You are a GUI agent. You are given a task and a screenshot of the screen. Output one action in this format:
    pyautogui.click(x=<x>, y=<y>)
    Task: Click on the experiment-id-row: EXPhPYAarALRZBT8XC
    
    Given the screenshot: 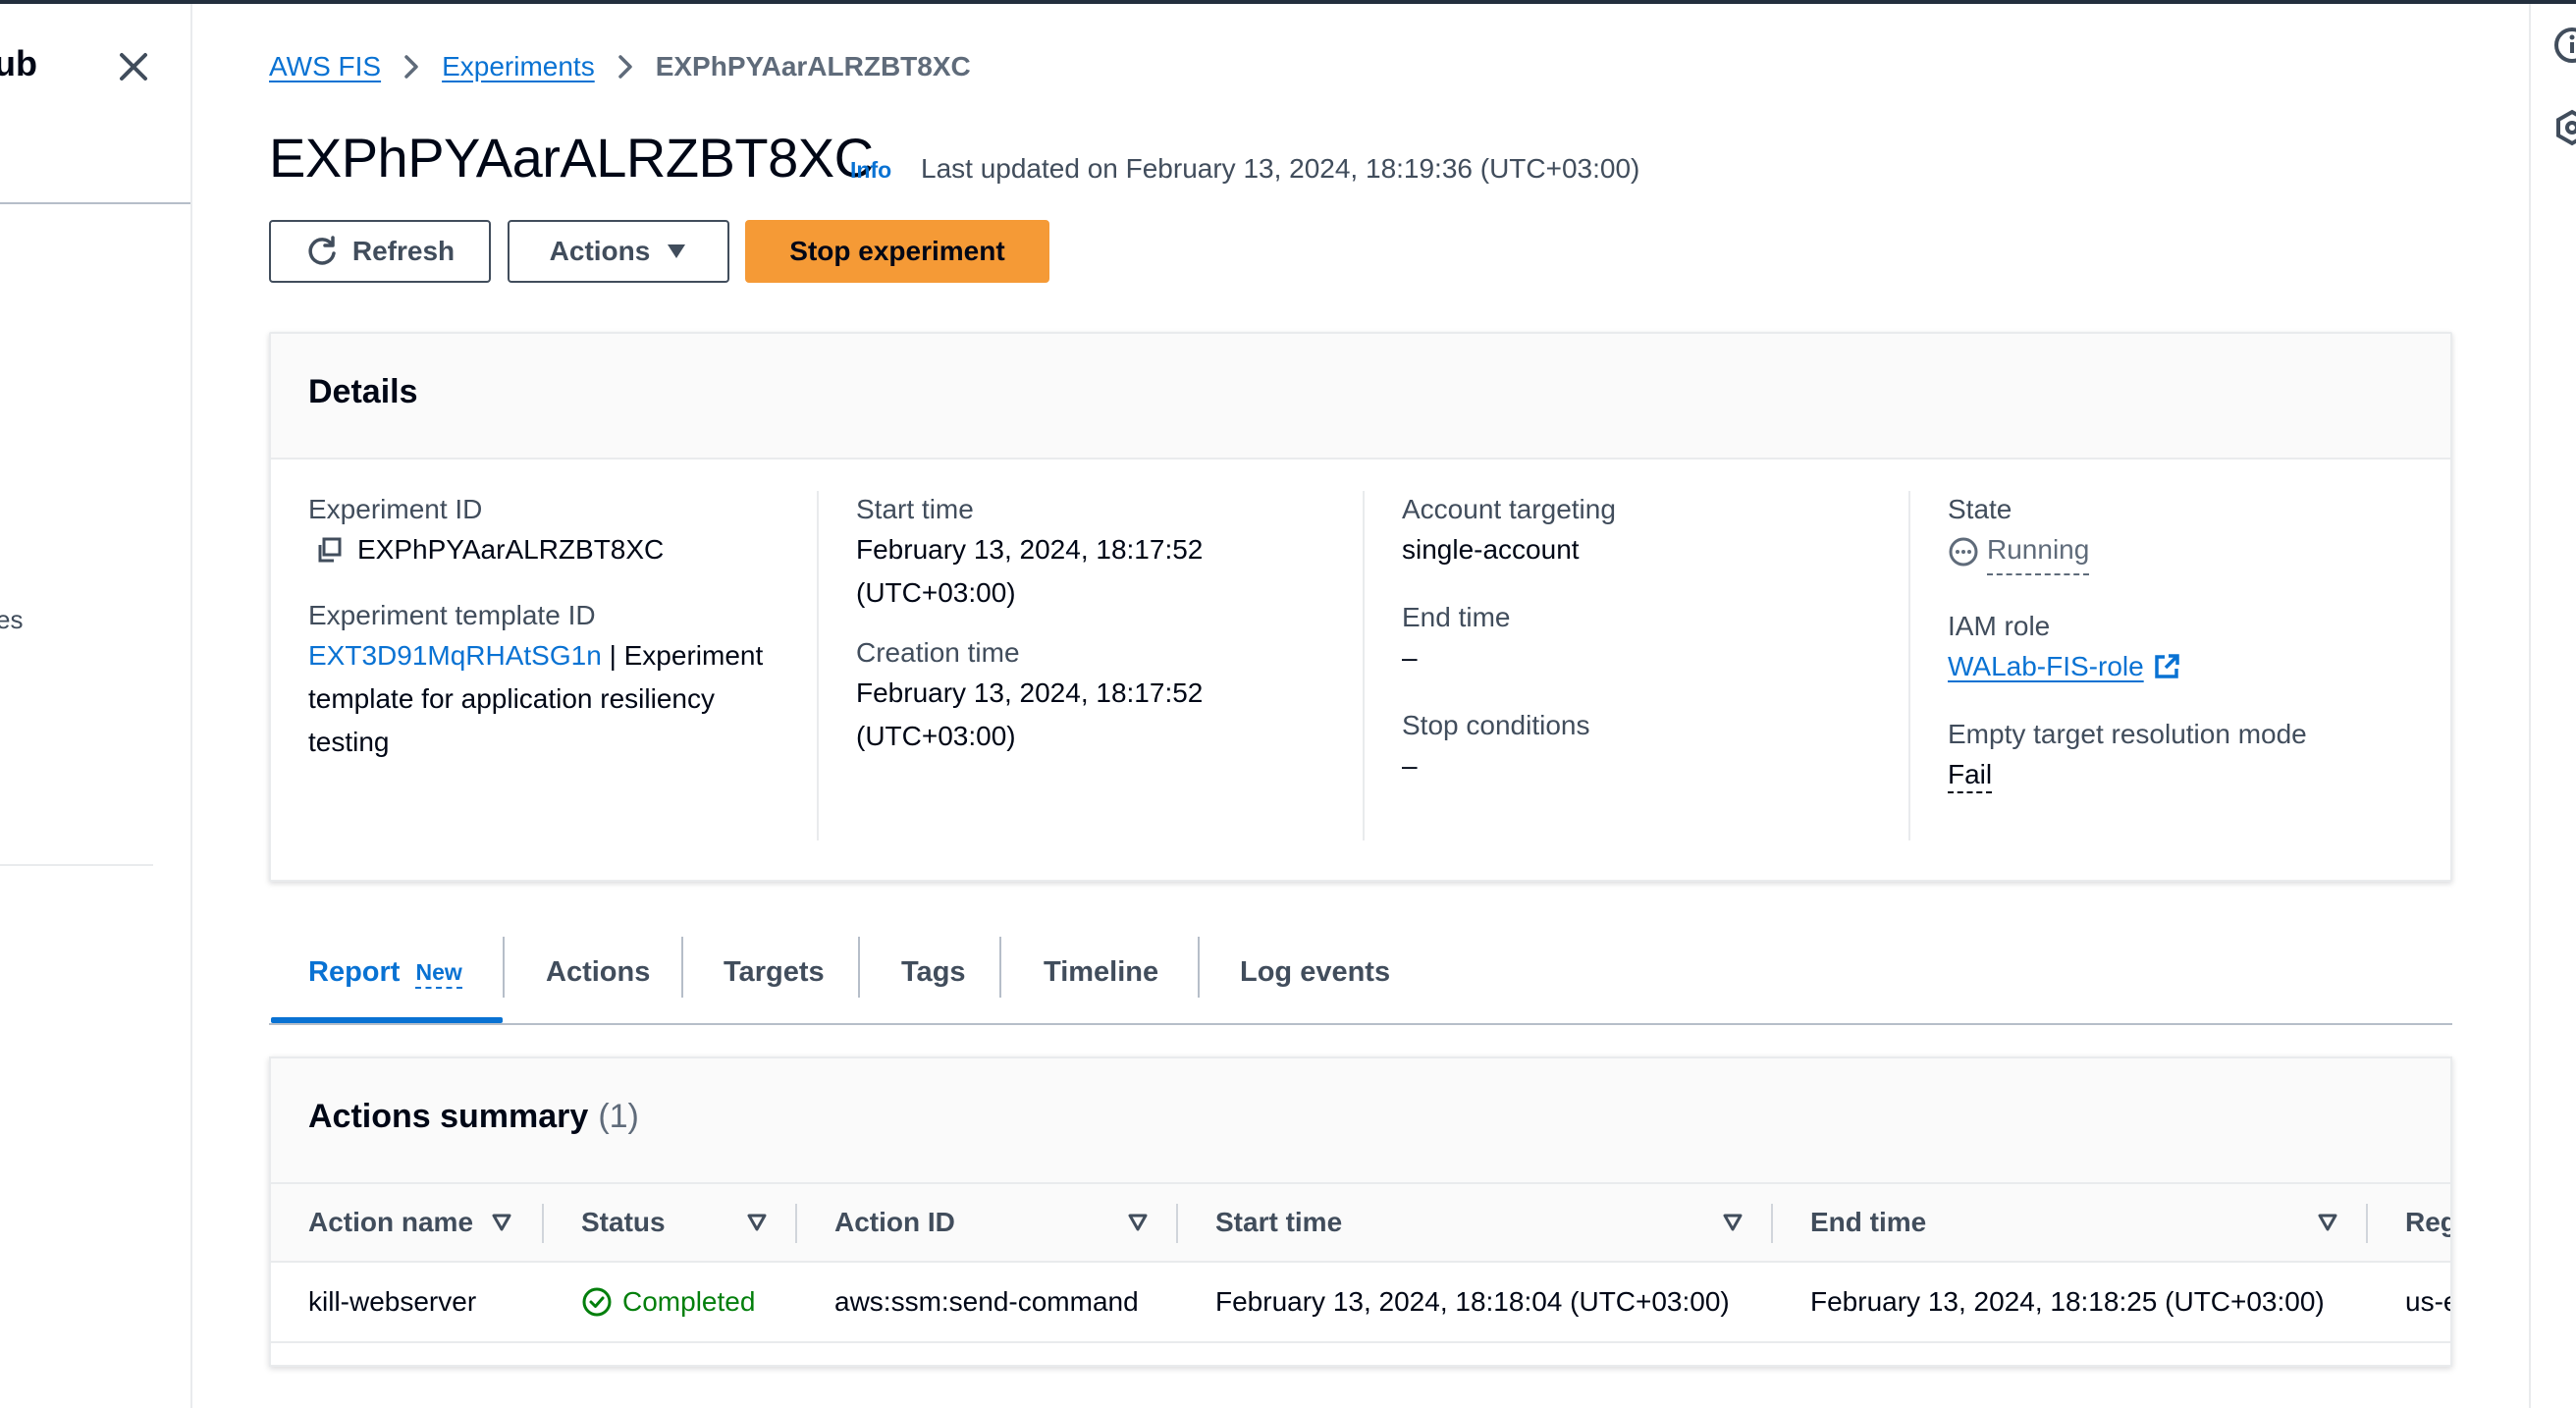 What is the action you would take?
    pyautogui.click(x=543, y=550)
    